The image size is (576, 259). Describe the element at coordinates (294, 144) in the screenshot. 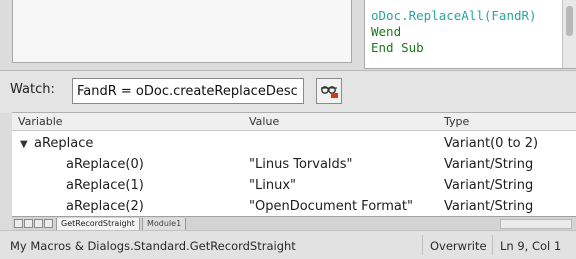

I see `tree-row: ▼ aReplace Variant(0 to 2)` at that location.